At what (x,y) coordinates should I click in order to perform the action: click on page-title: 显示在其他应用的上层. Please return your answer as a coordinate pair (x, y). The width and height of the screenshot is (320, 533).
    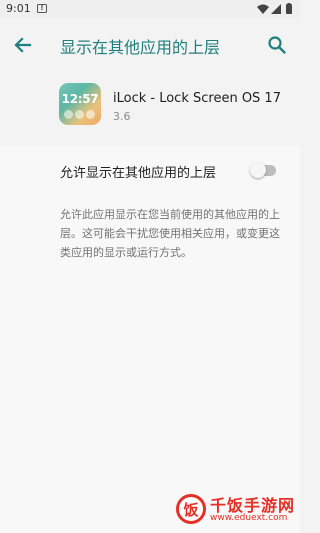
    Looking at the image, I should click on (140, 47).